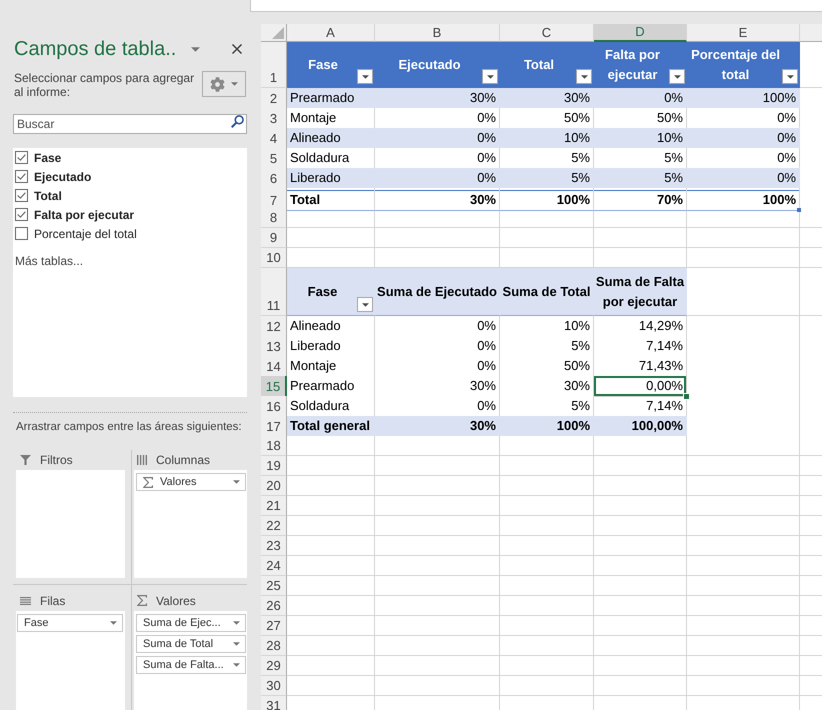 This screenshot has height=710, width=822. Describe the element at coordinates (437, 386) in the screenshot. I see `pivot-cell: 30%` at that location.